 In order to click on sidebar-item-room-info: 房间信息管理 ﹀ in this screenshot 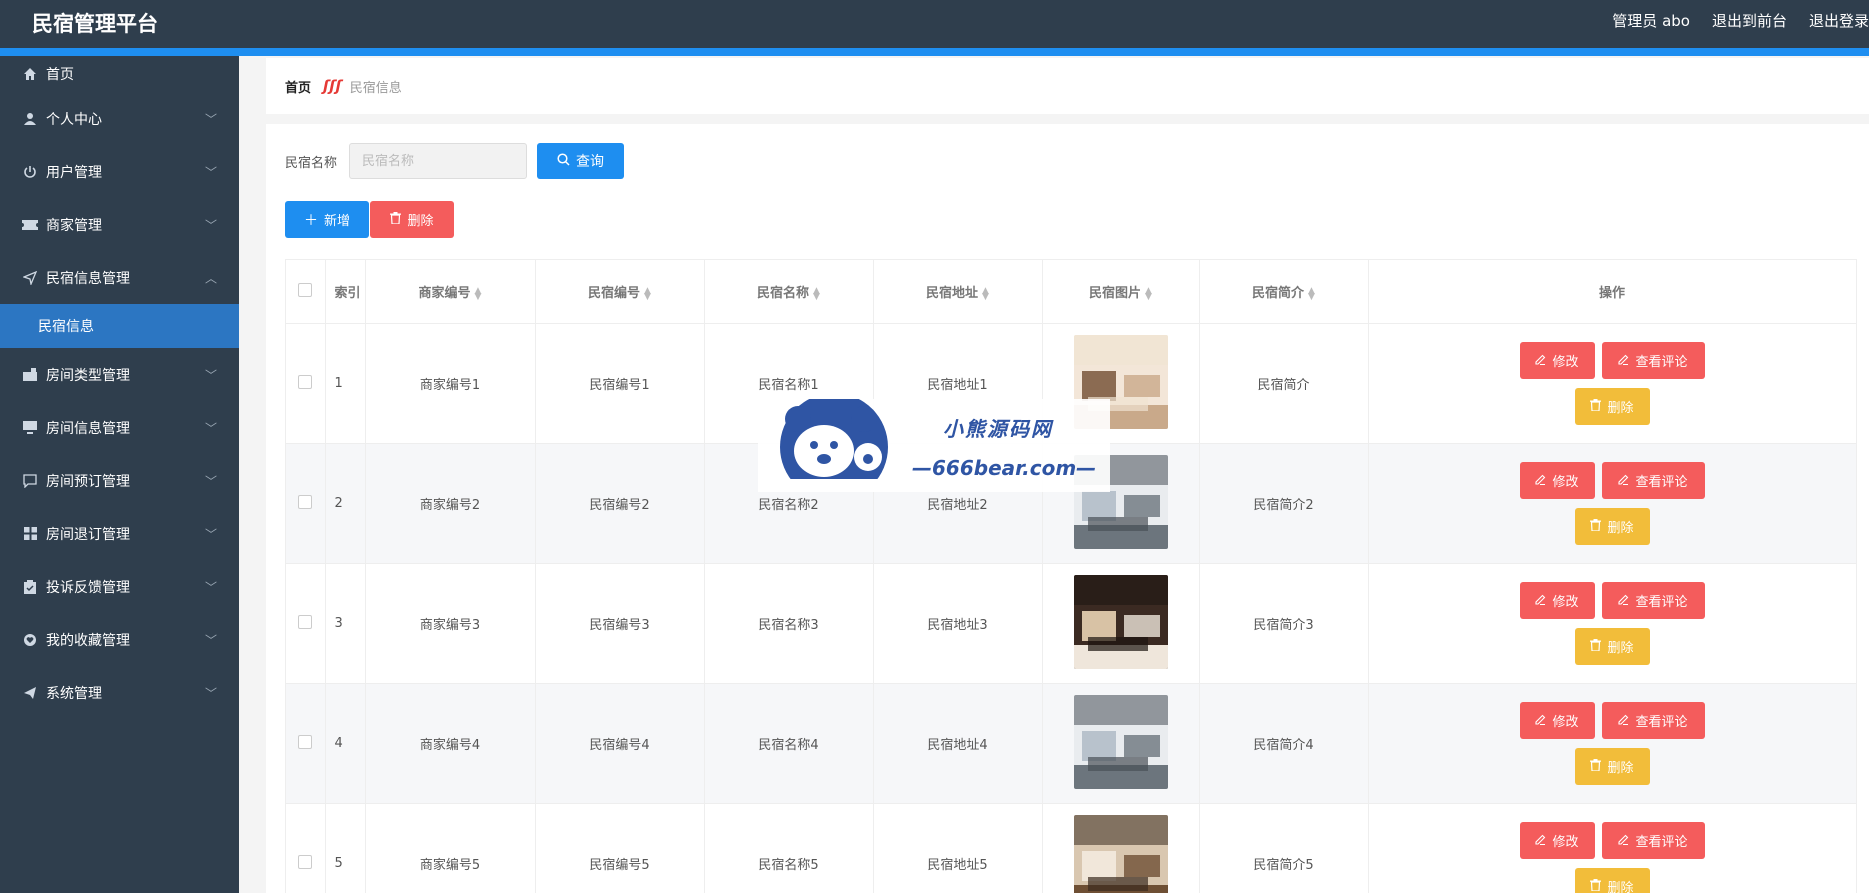, I will do `click(119, 427)`.